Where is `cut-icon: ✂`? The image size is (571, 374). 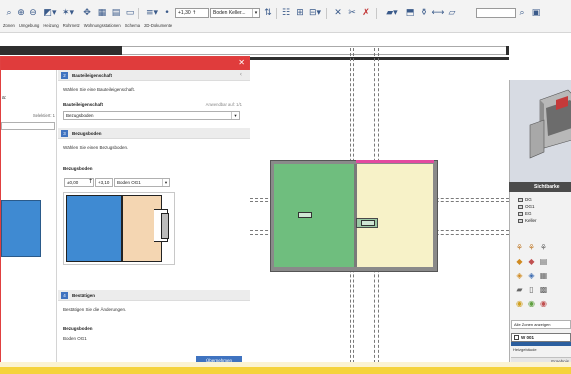 cut-icon: ✂ is located at coordinates (352, 13).